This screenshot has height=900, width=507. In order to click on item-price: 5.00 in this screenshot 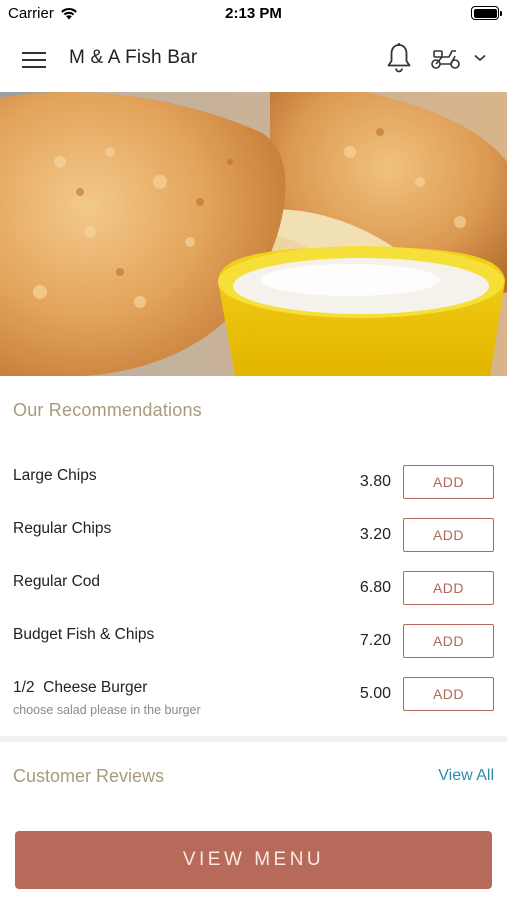, I will do `click(375, 693)`.